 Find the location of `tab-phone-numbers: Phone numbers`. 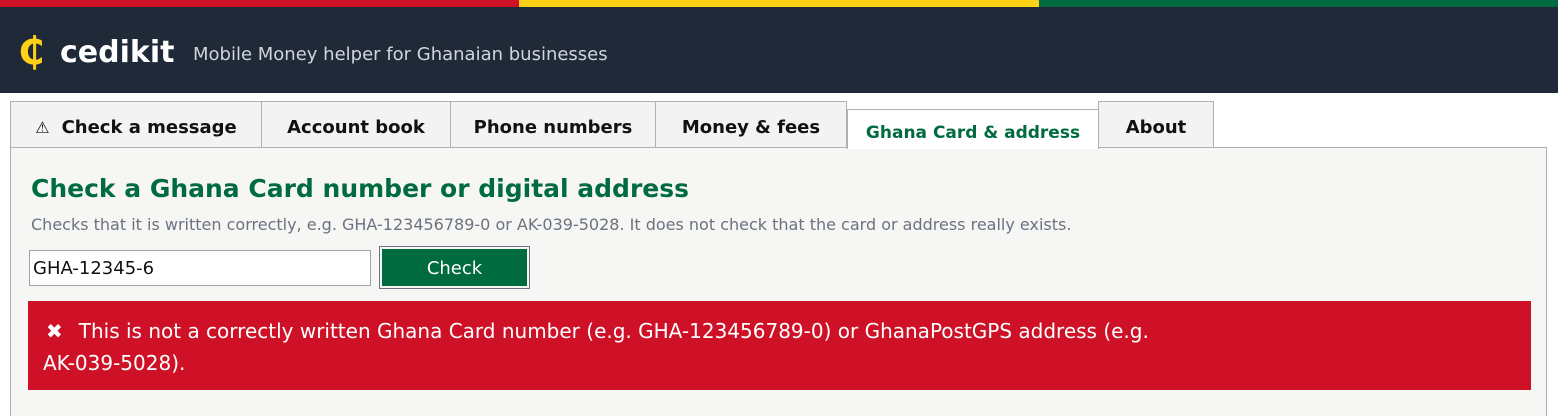

tab-phone-numbers: Phone numbers is located at coordinates (553, 124).